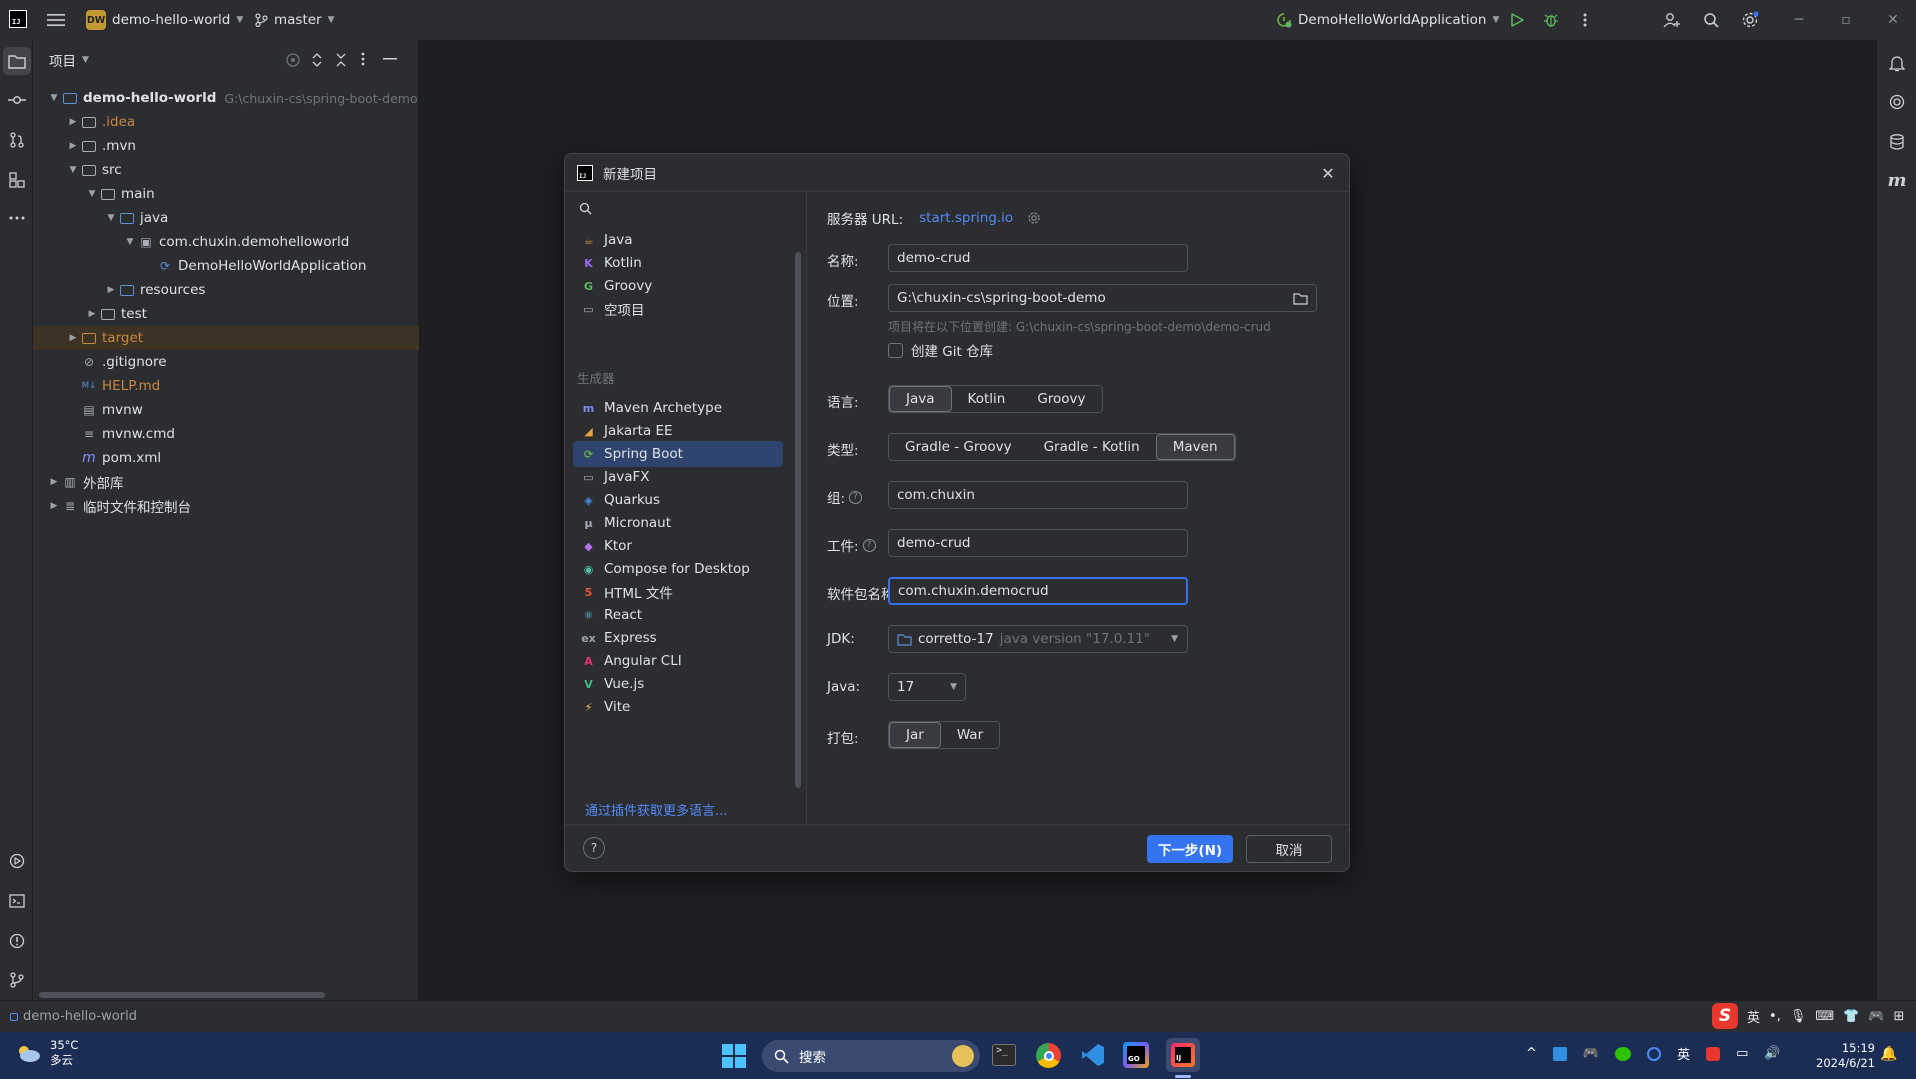 The height and width of the screenshot is (1079, 1916). Describe the element at coordinates (1300, 298) in the screenshot. I see `browse-folder-icon` at that location.